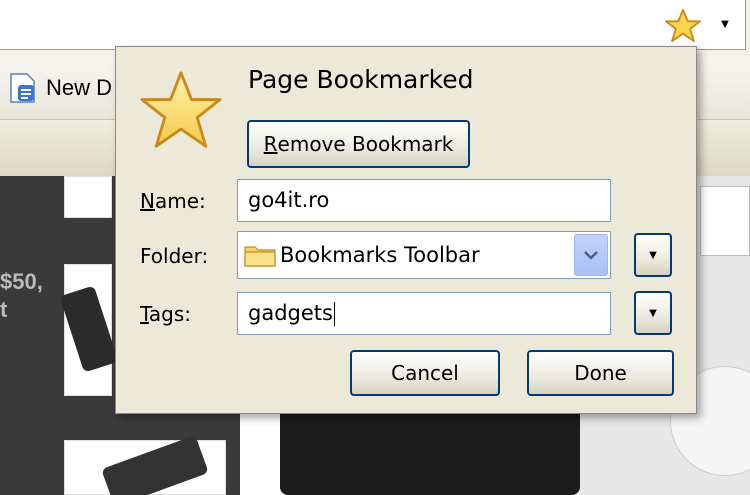 This screenshot has width=750, height=495. I want to click on page-snippet-line: $50,, so click(21, 281).